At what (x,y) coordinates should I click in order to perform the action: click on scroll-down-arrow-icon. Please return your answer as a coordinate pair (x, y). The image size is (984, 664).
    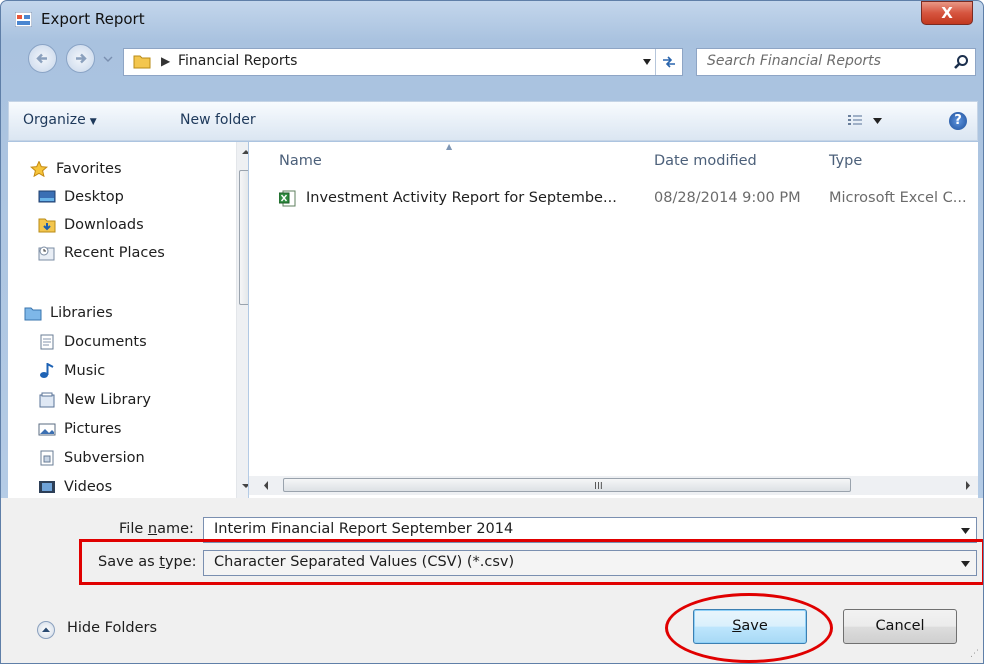
    Looking at the image, I should click on (242, 486).